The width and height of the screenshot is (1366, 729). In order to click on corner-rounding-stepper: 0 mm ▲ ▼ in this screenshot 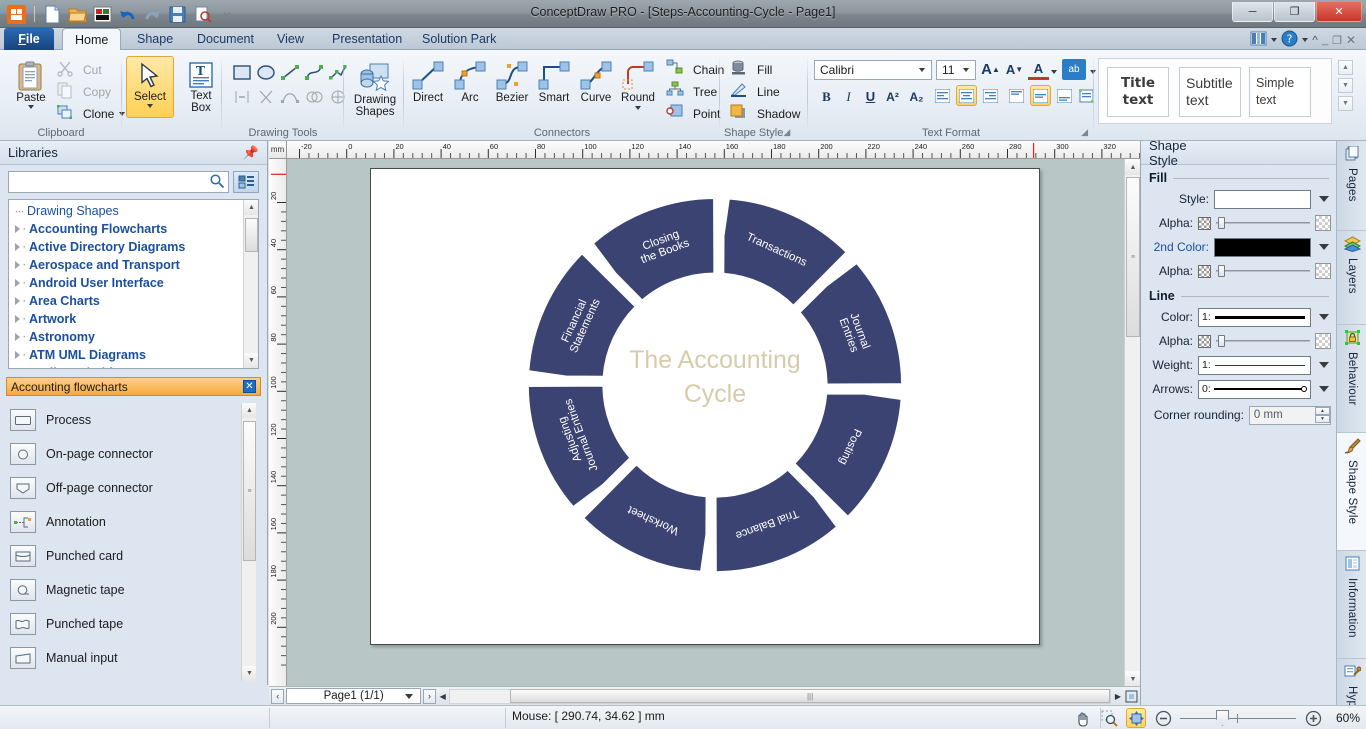, I will do `click(1289, 415)`.